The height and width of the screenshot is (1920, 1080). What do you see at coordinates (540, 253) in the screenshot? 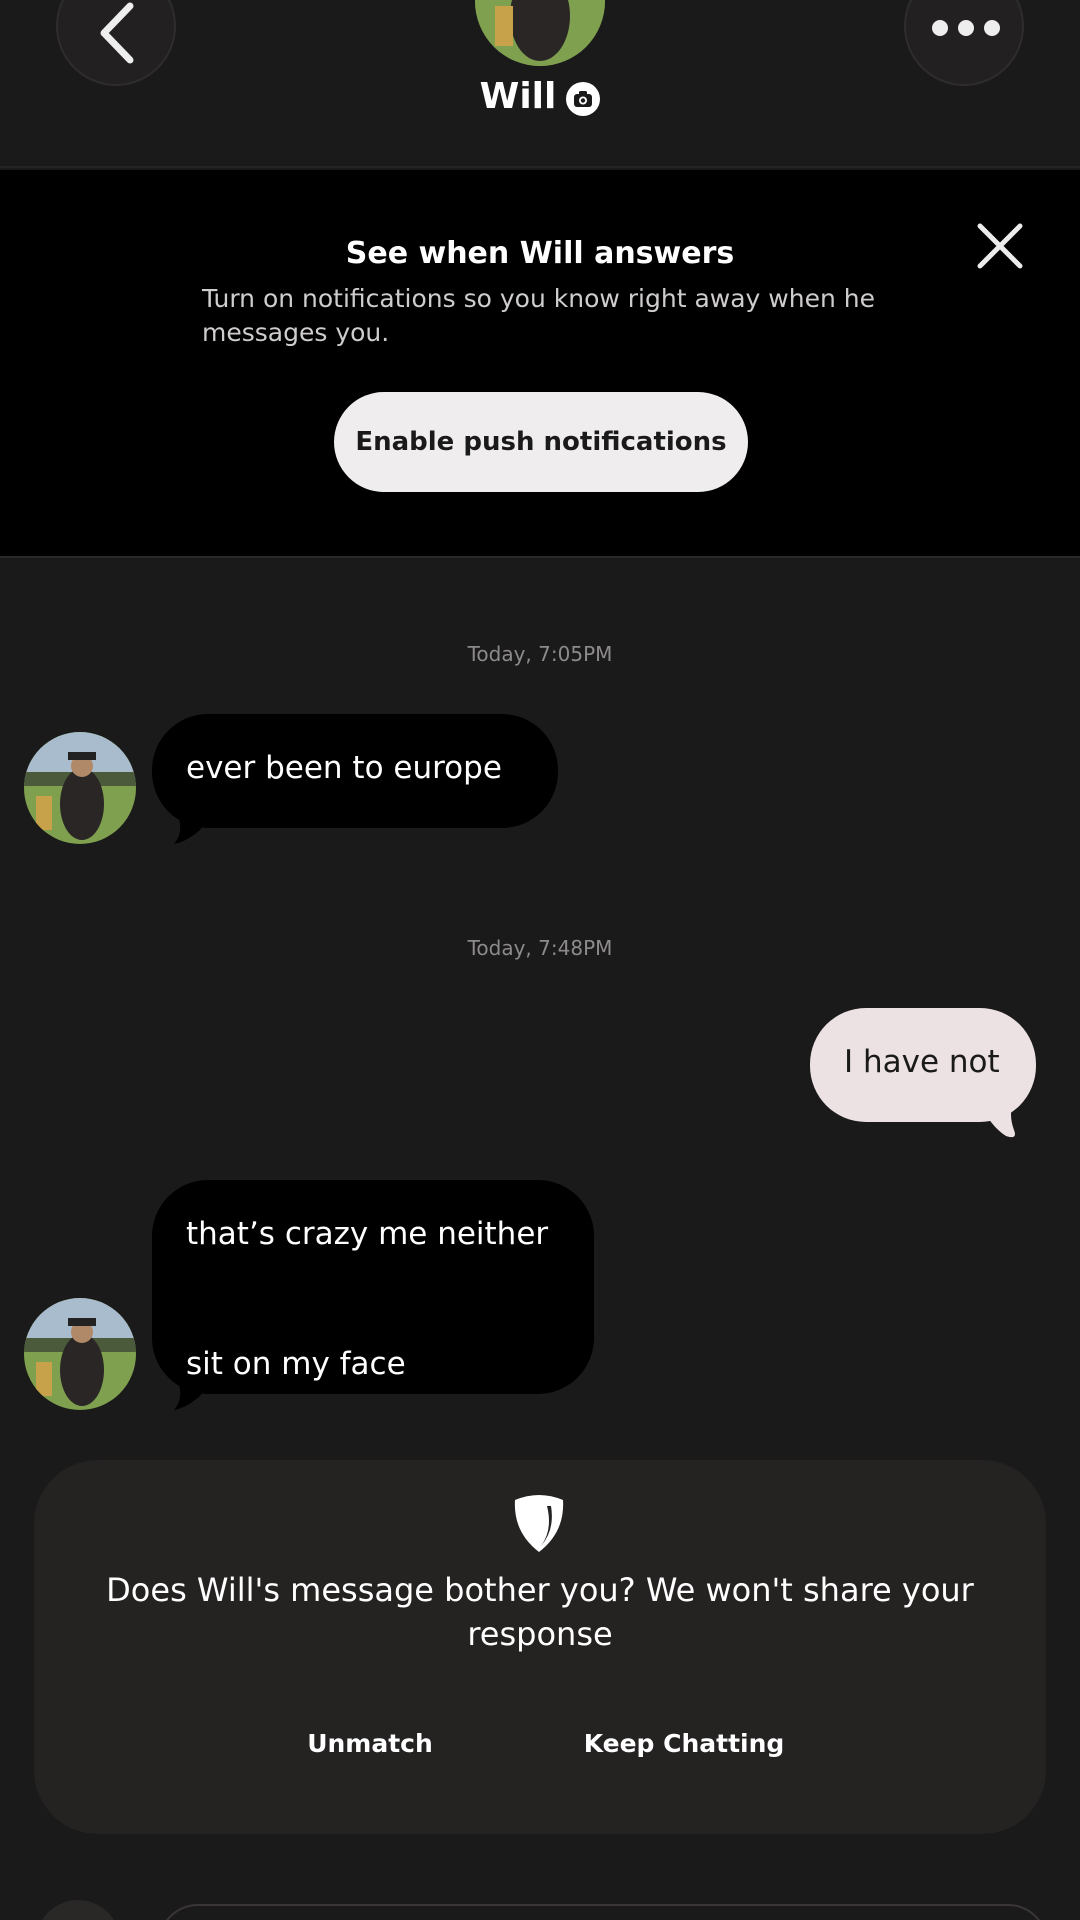
I see `banner-title: See when Will answers` at bounding box center [540, 253].